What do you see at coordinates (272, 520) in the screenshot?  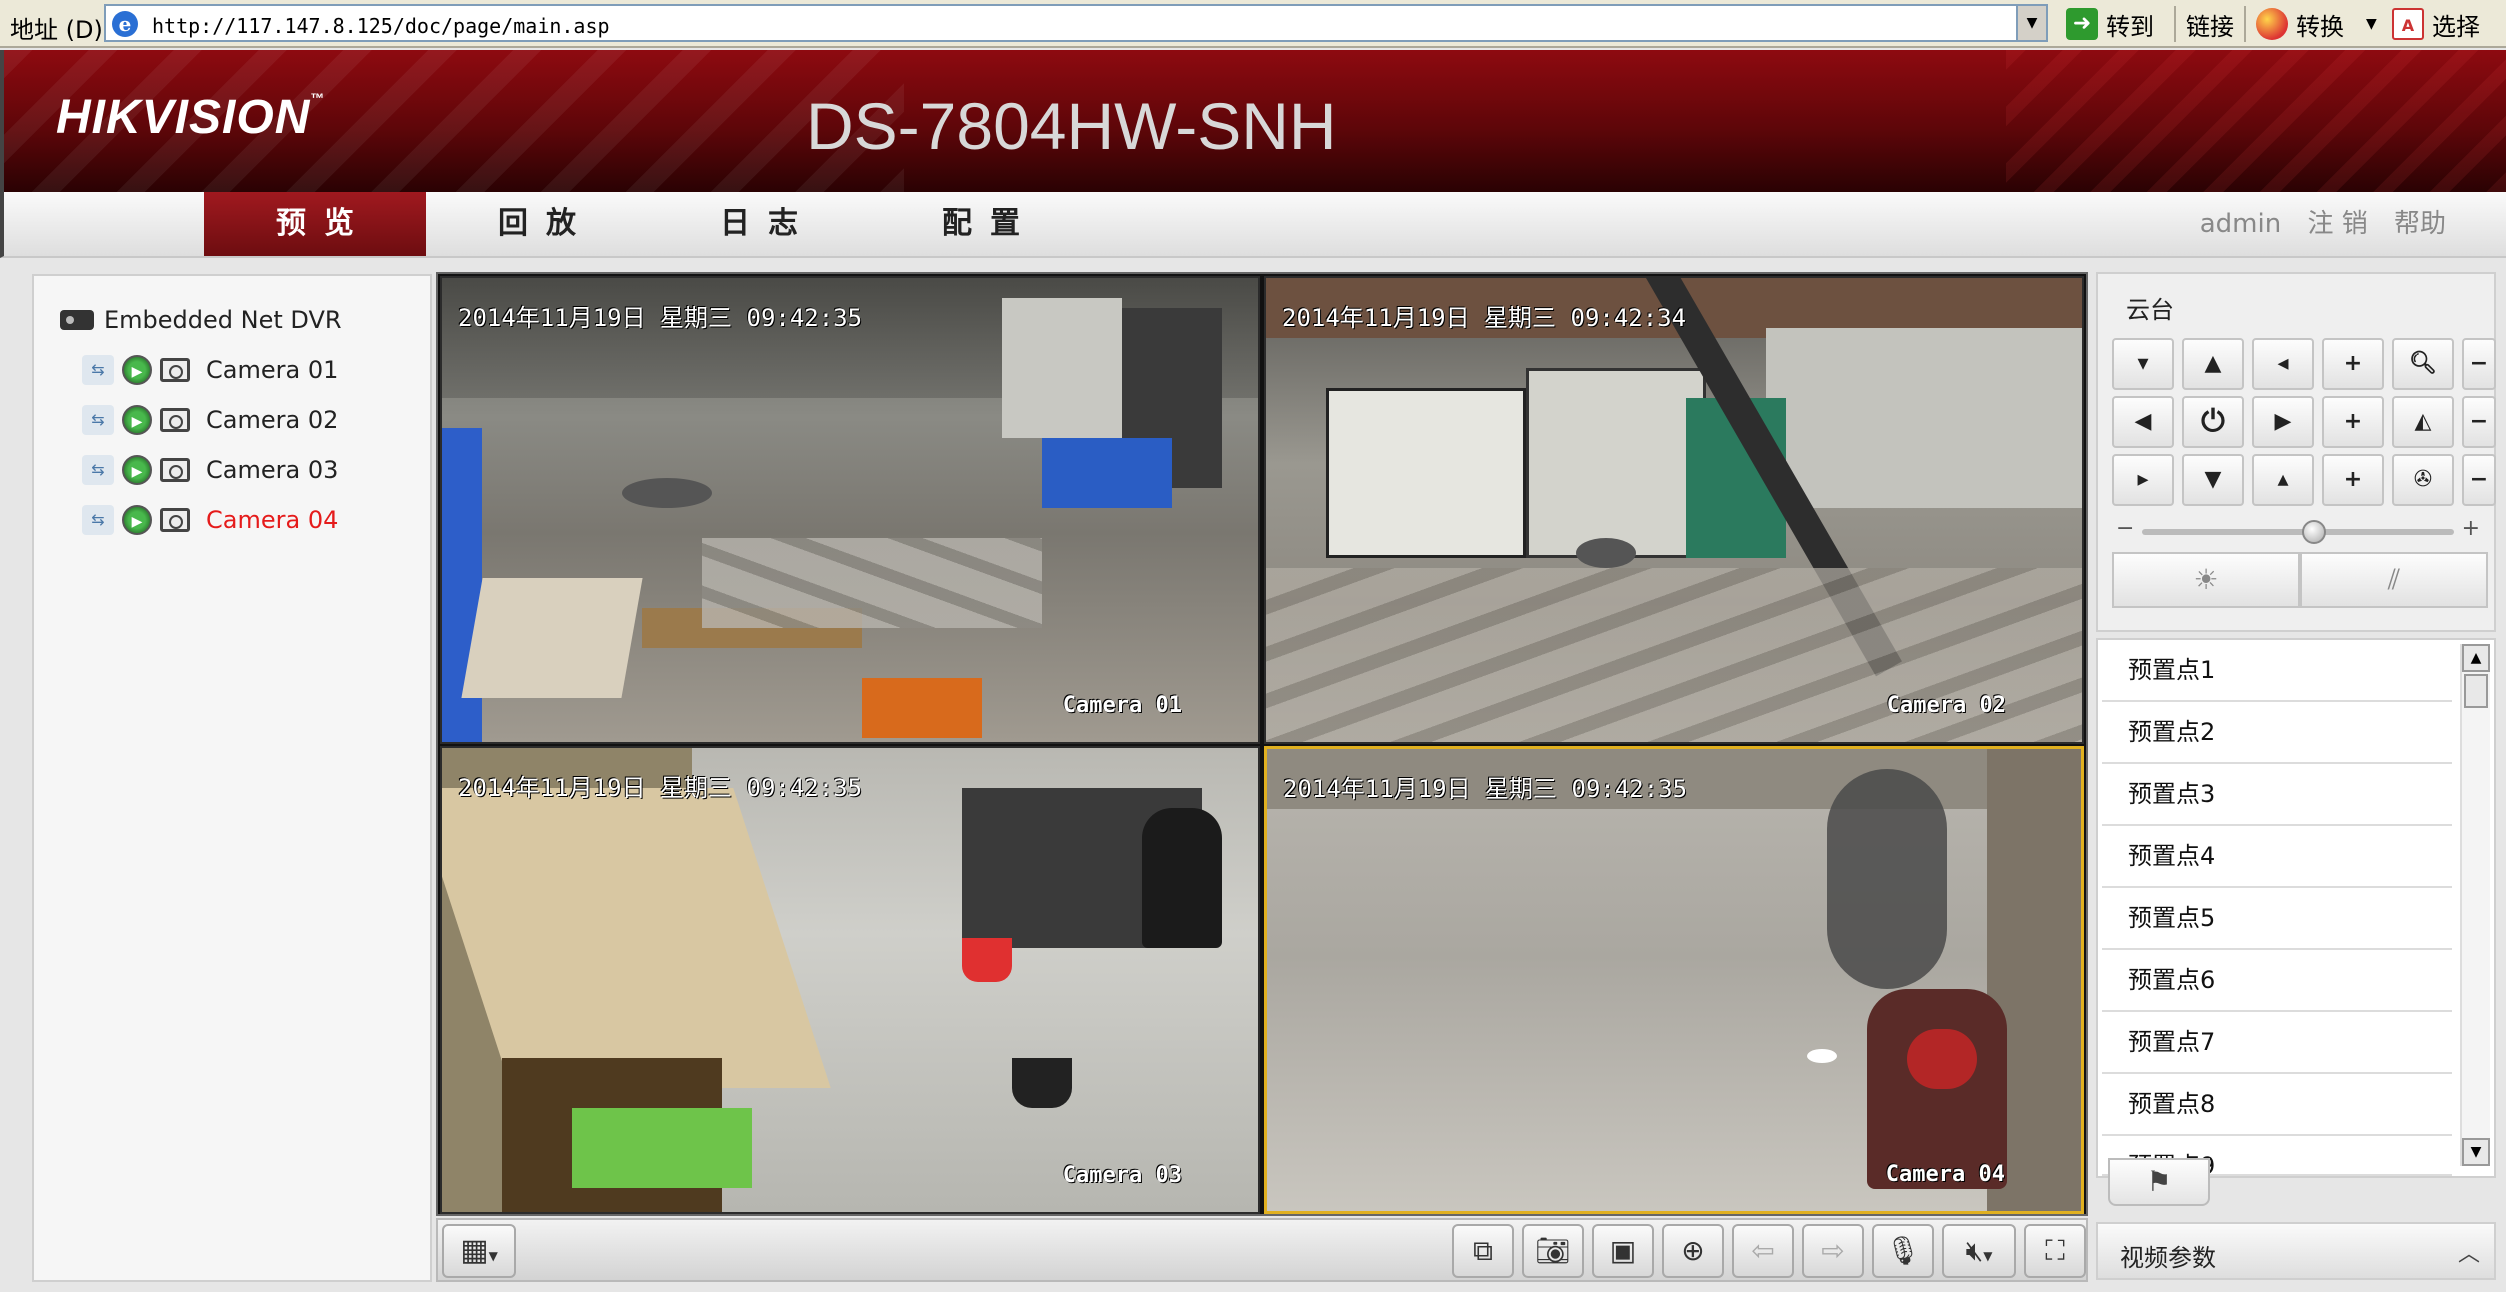 I see `camera-label: Camera 04` at bounding box center [272, 520].